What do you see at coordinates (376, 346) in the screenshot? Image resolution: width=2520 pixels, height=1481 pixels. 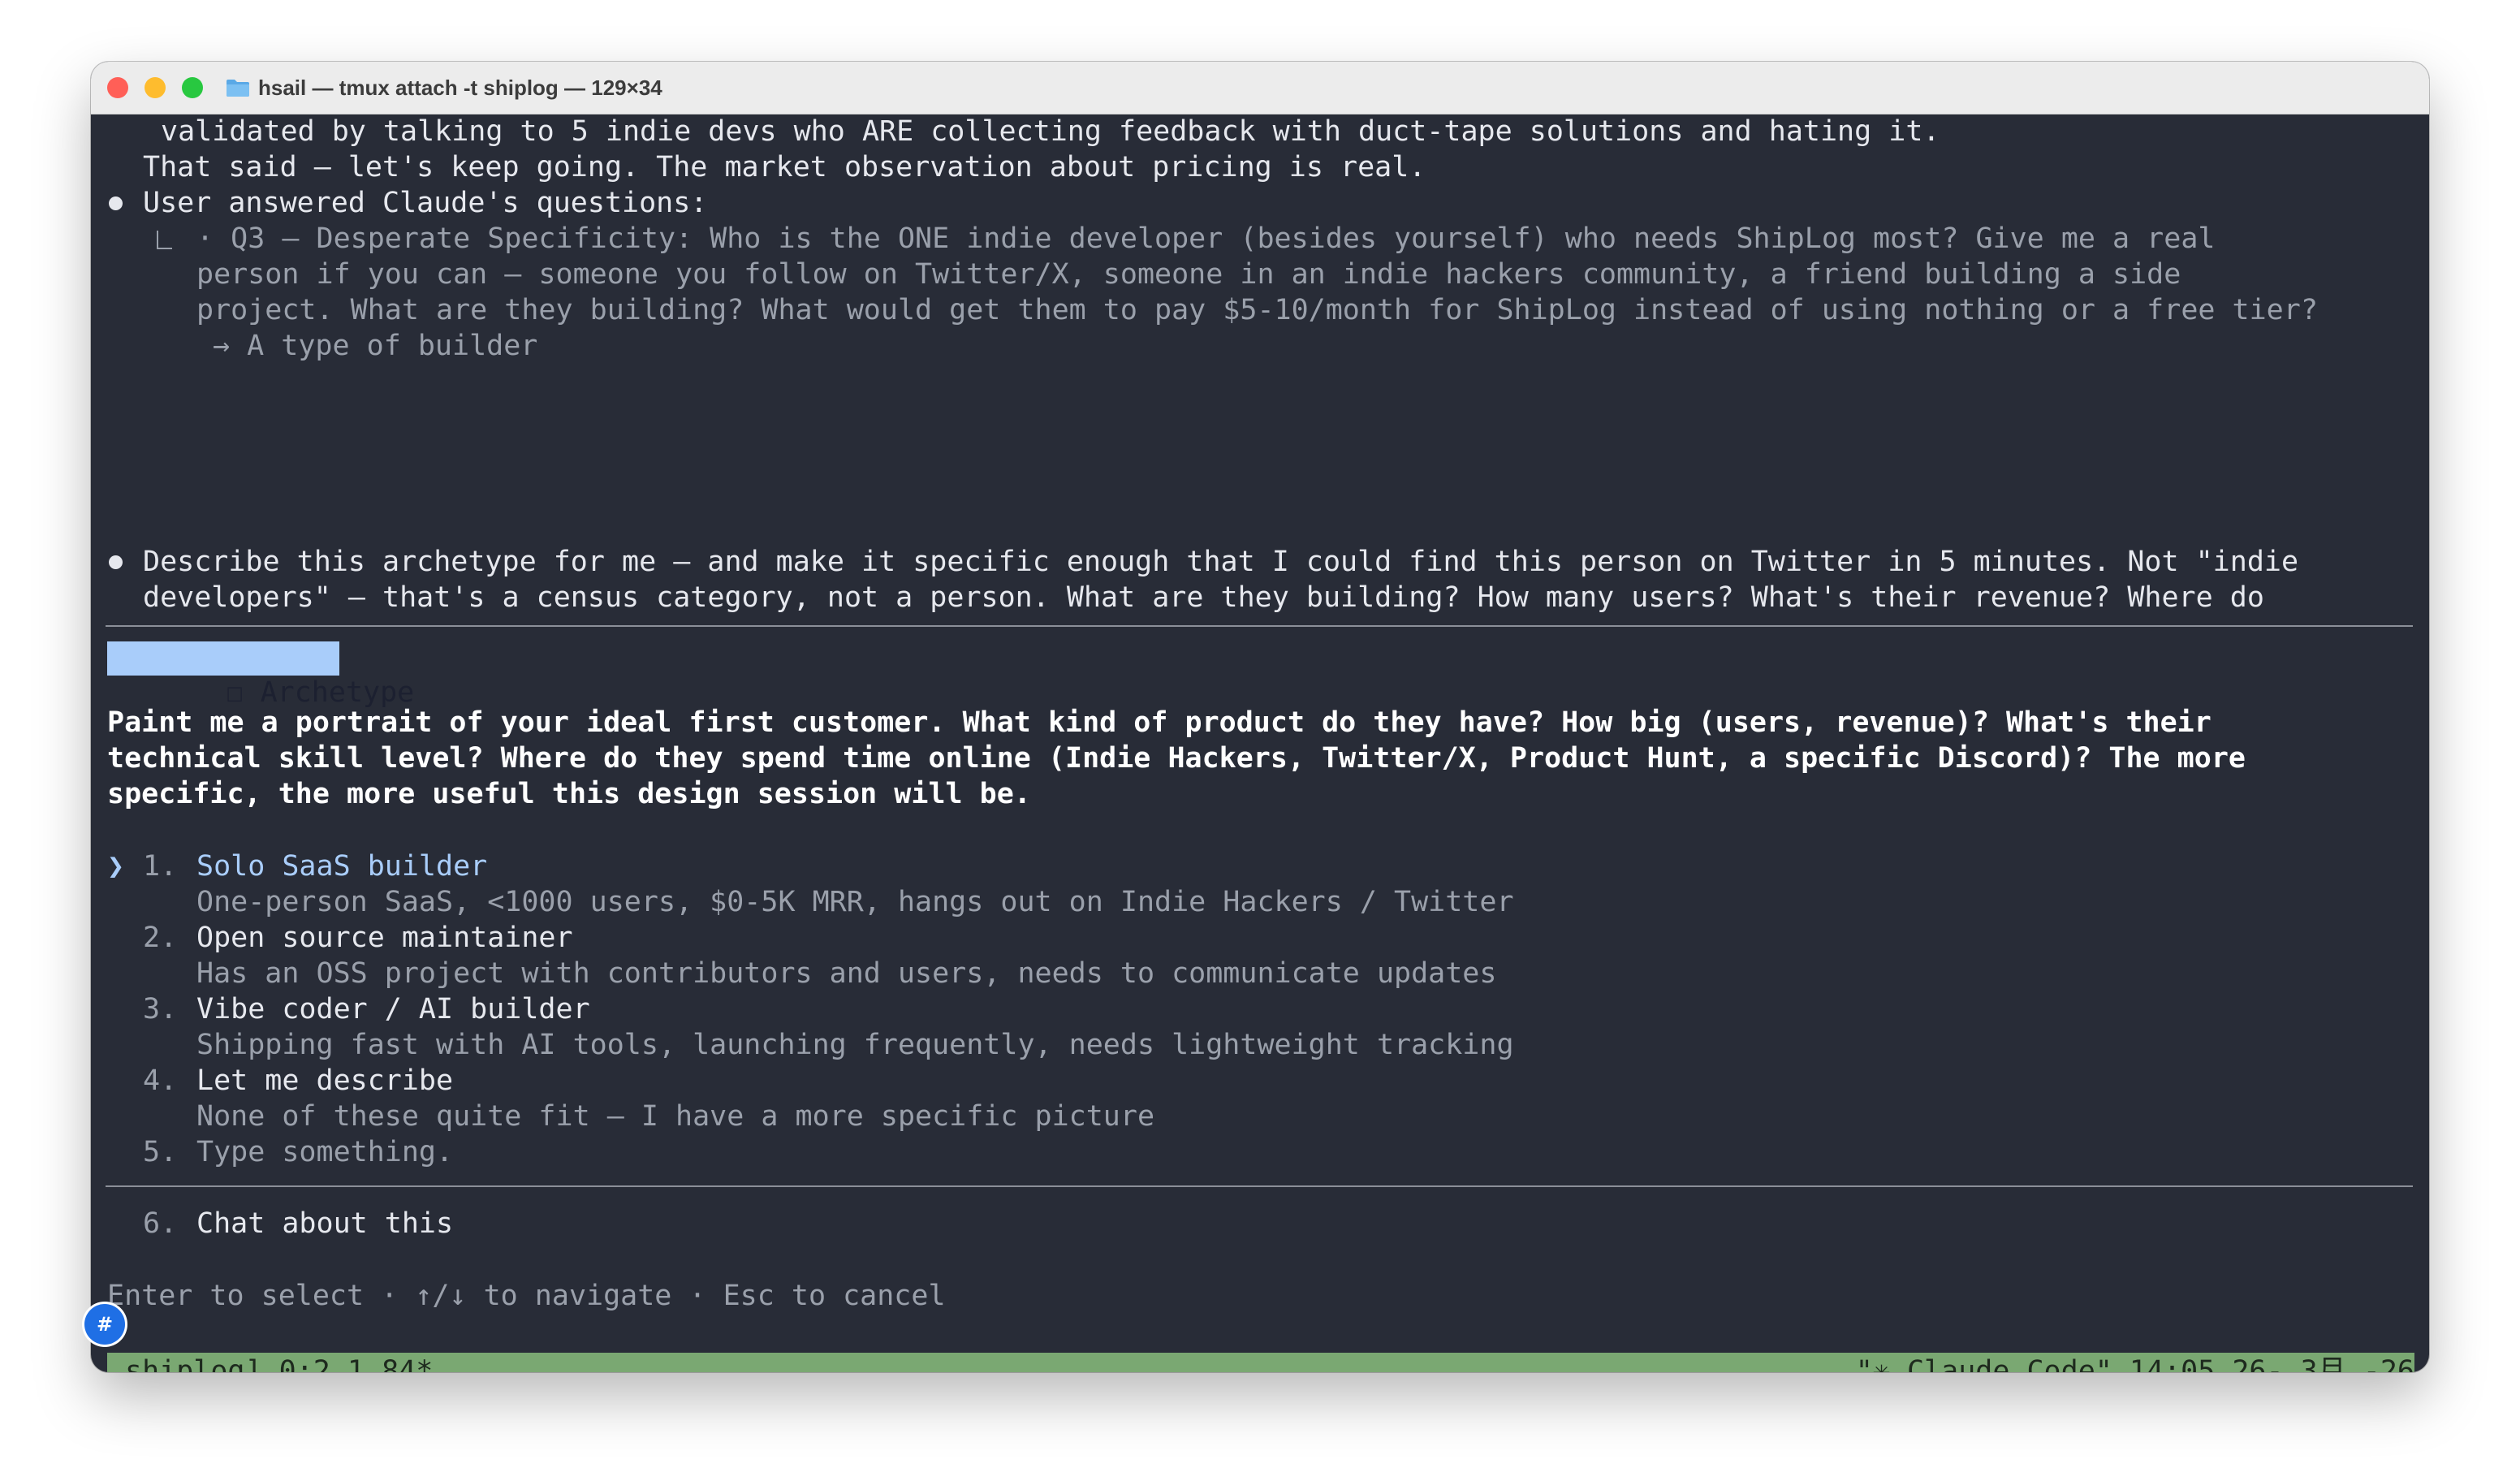 I see `q3-answer: → A type of builder` at bounding box center [376, 346].